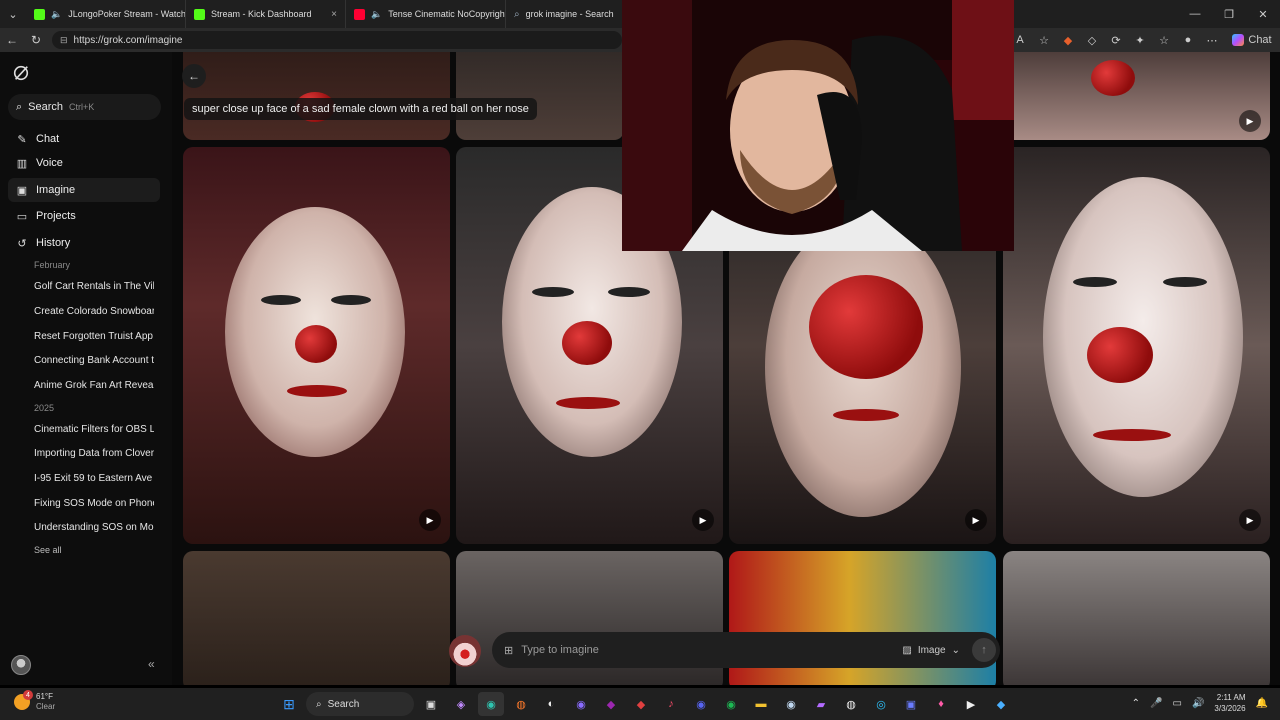 This screenshot has height=720, width=1280. I want to click on copilot-icon: ◈, so click(461, 704).